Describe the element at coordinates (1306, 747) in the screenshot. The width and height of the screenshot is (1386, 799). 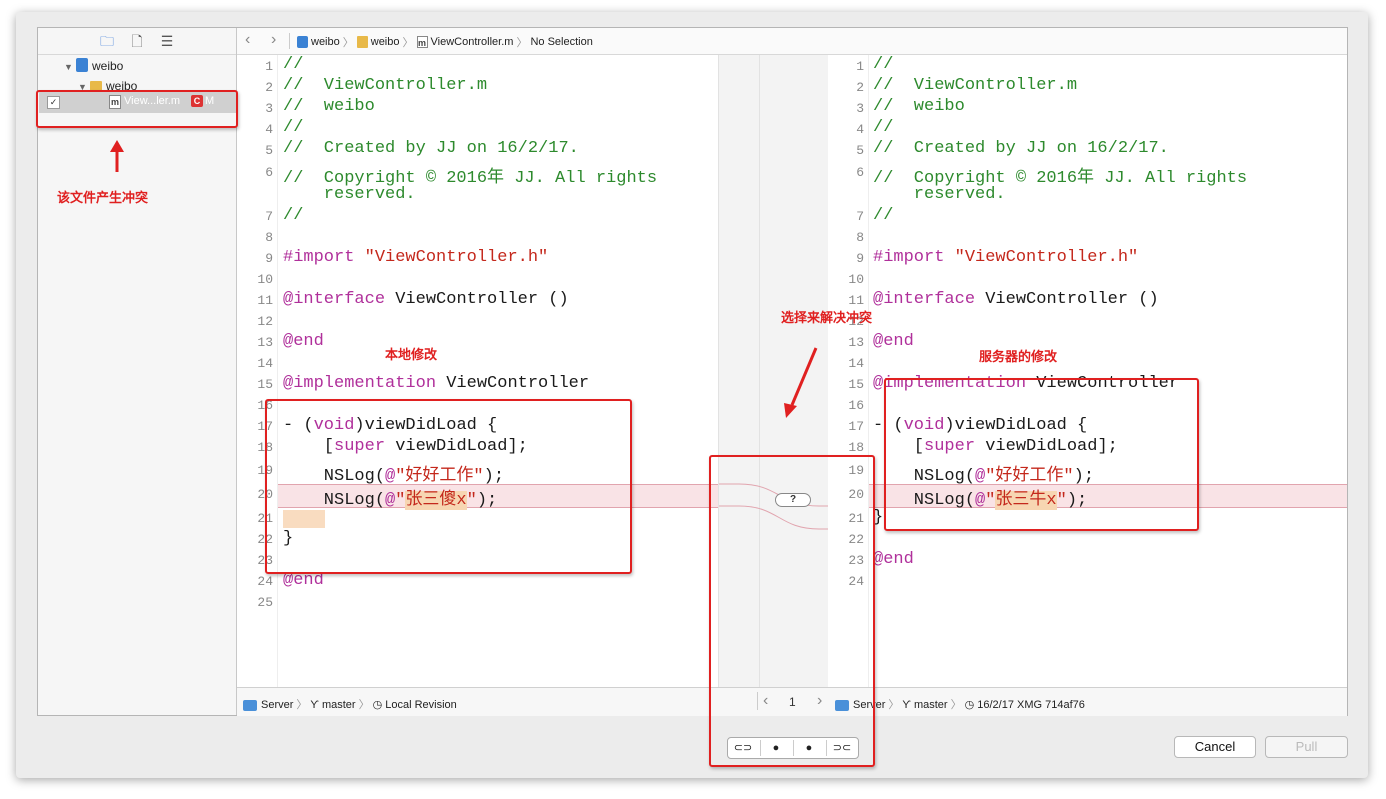
I see `pull-button: Pull` at that location.